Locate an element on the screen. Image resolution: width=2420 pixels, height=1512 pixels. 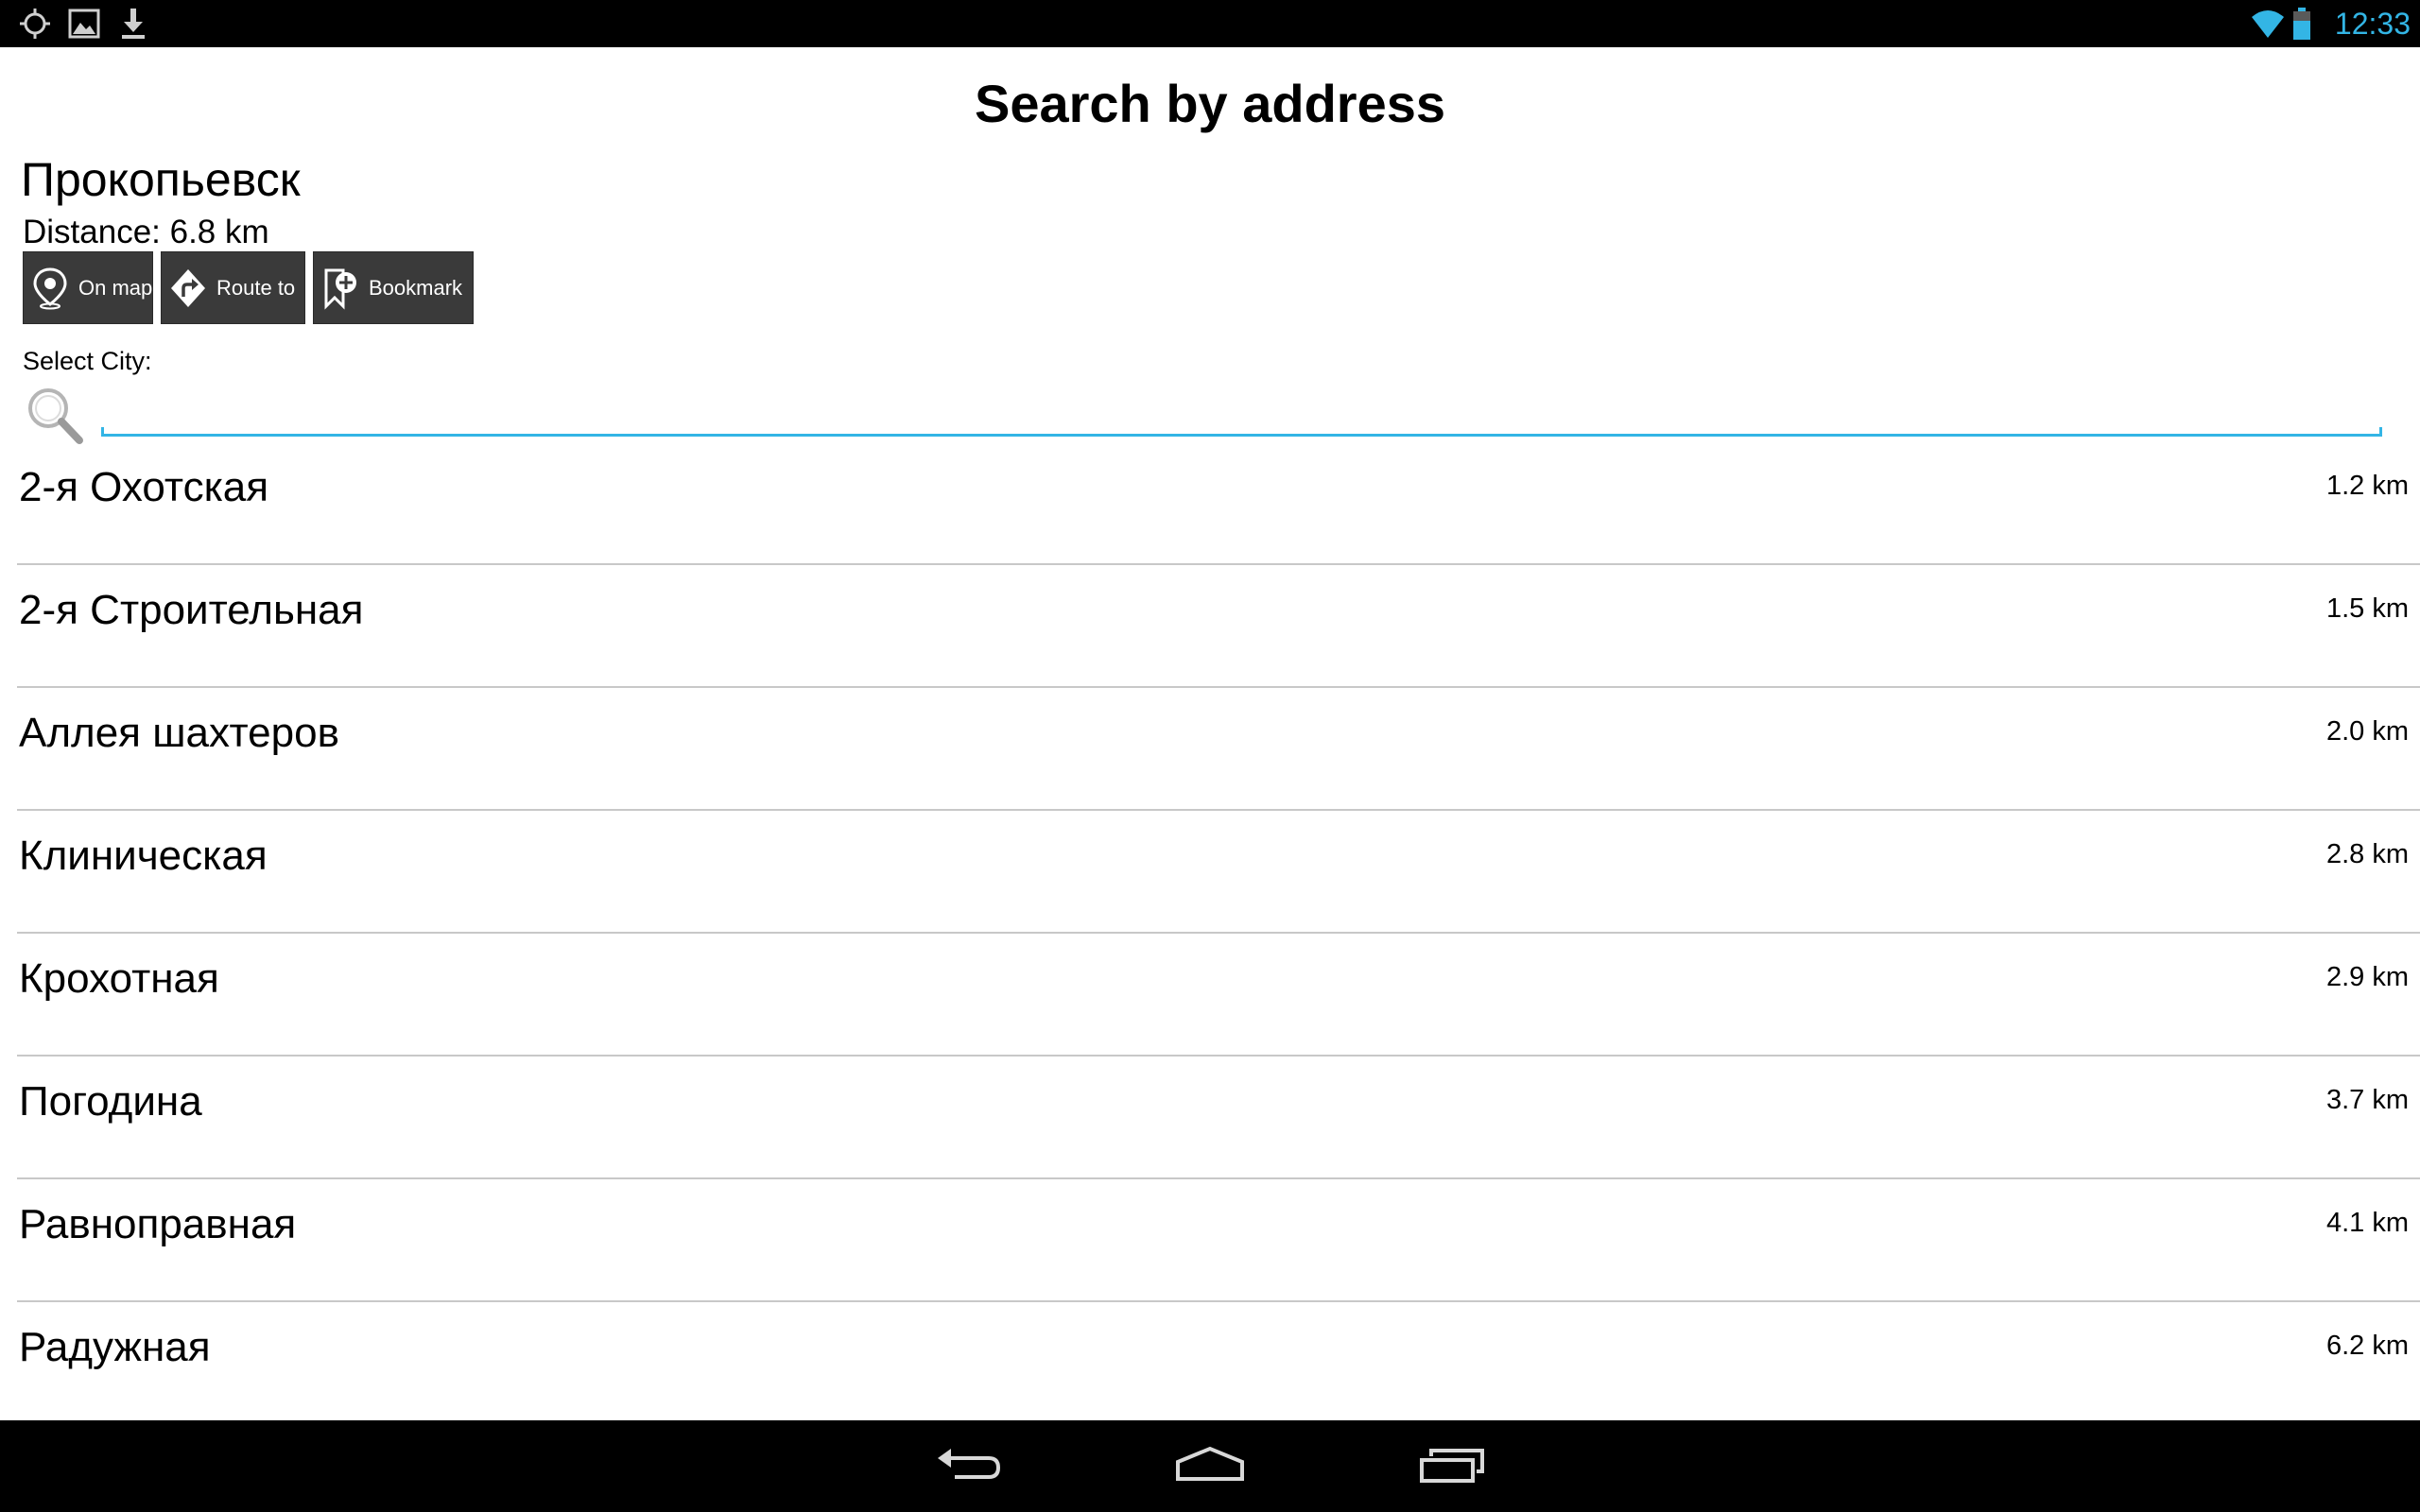
gallery-icon is located at coordinates (84, 24).